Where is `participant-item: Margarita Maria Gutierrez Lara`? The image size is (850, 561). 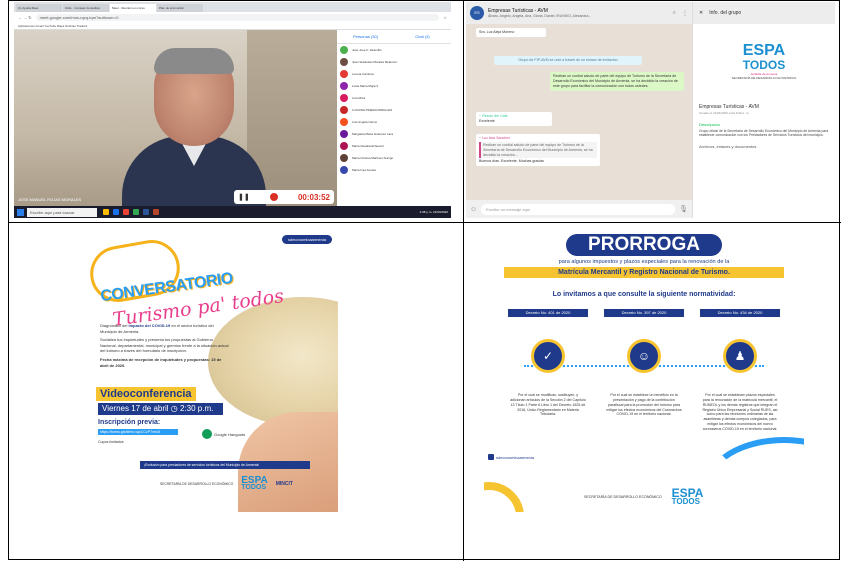 participant-item: Margarita Maria Gutierrez Lara is located at coordinates (394, 134).